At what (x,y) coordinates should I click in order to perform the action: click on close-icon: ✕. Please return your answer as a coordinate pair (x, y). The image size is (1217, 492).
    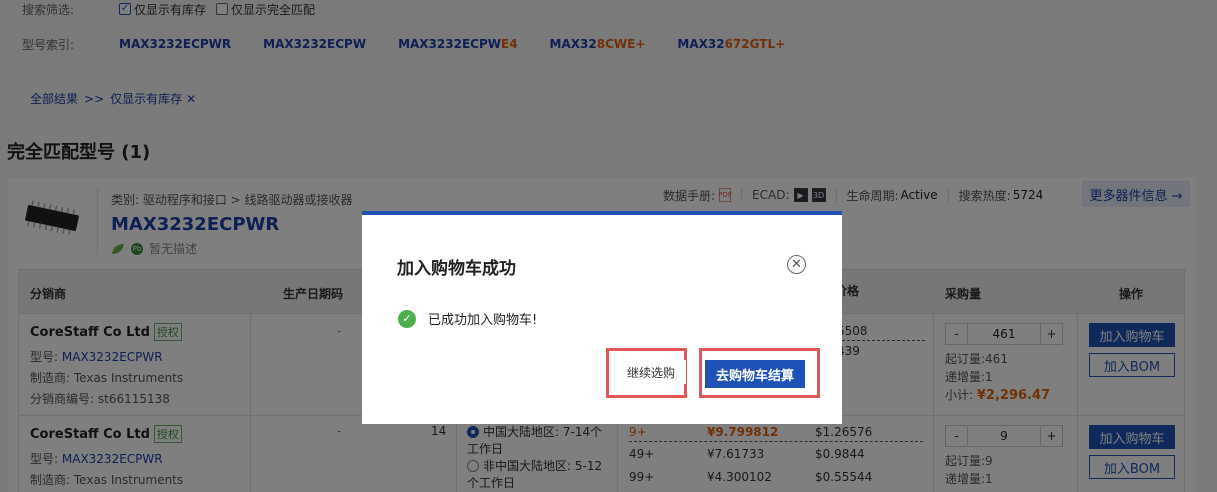
    Looking at the image, I should click on (796, 264).